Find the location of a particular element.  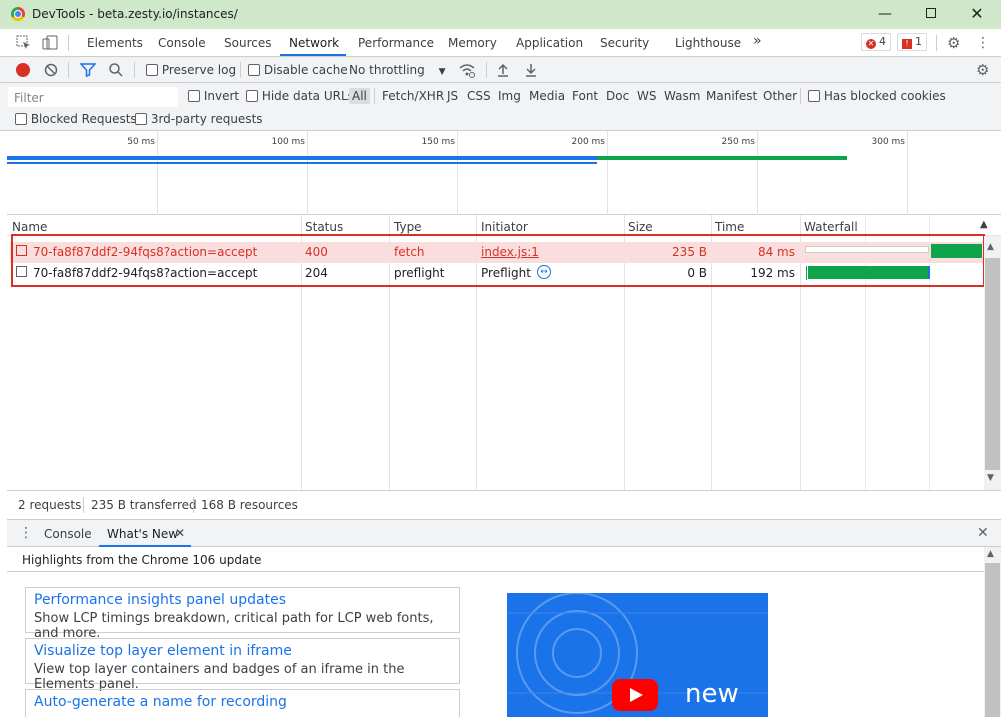

promo-new-text: new is located at coordinates (712, 694).